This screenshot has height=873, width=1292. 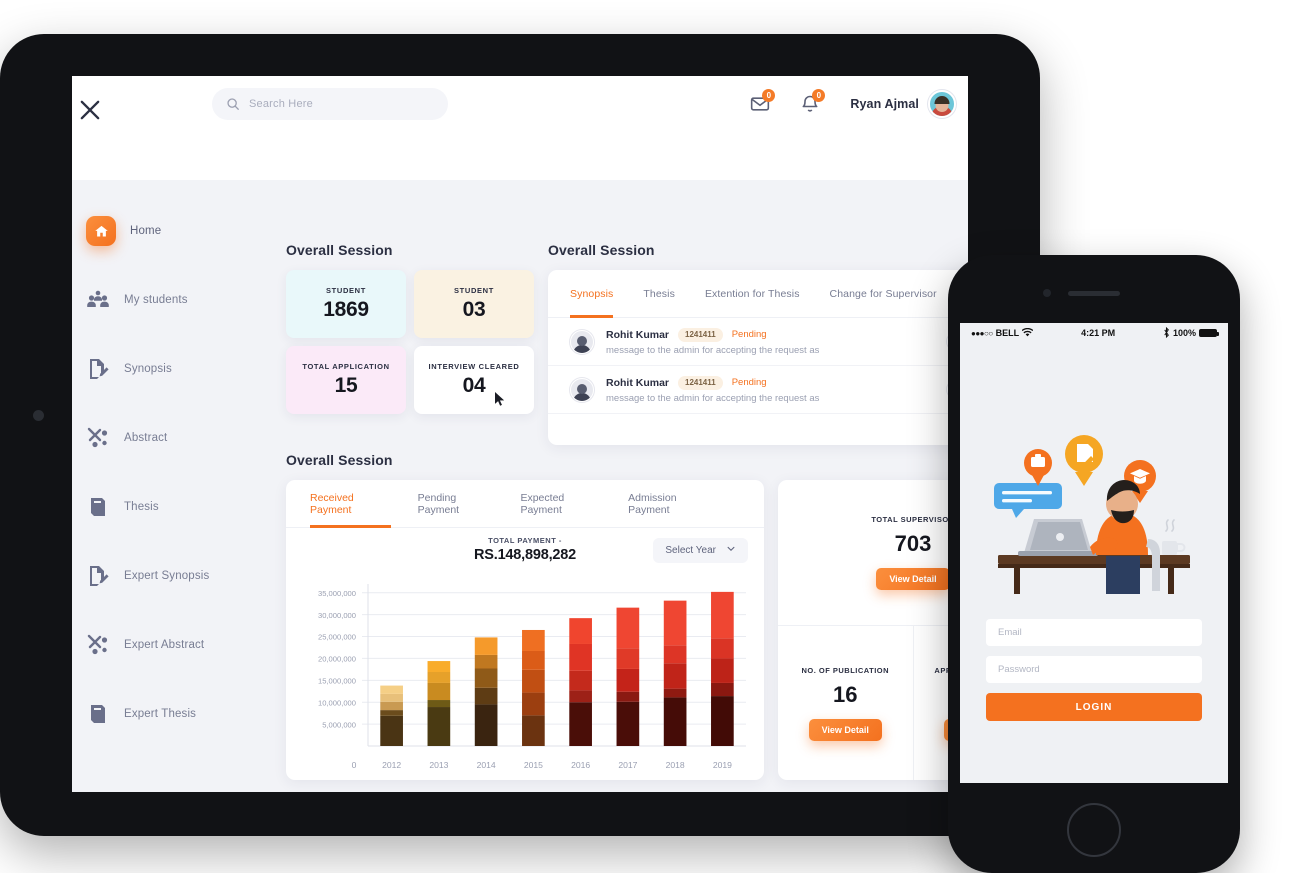 I want to click on sidebar-item-abstract: Abstract, so click(x=142, y=438).